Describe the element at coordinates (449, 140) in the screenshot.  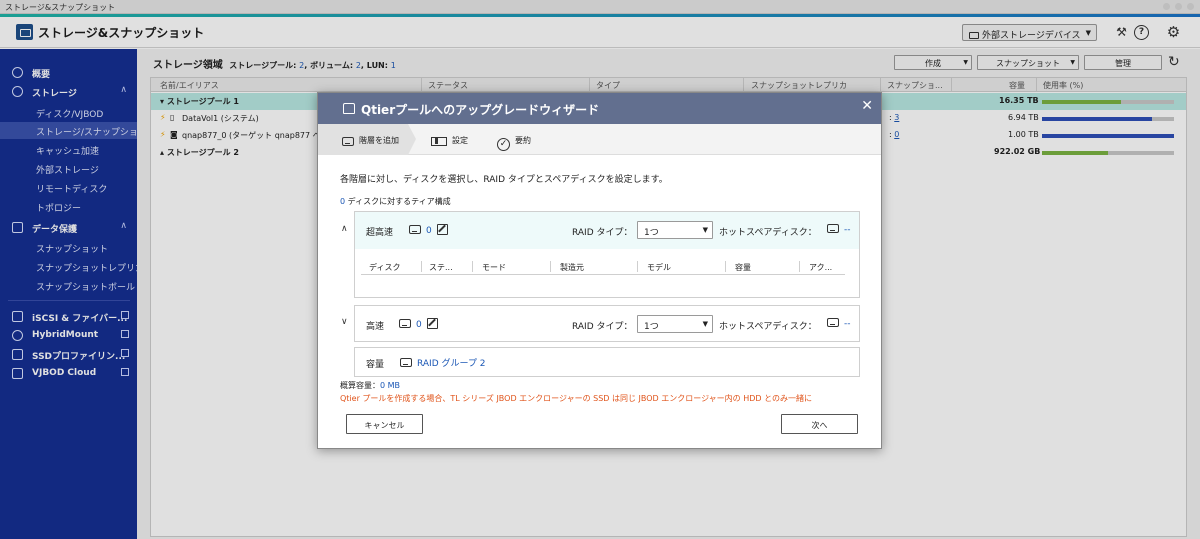
I see `step-settings: 設定` at that location.